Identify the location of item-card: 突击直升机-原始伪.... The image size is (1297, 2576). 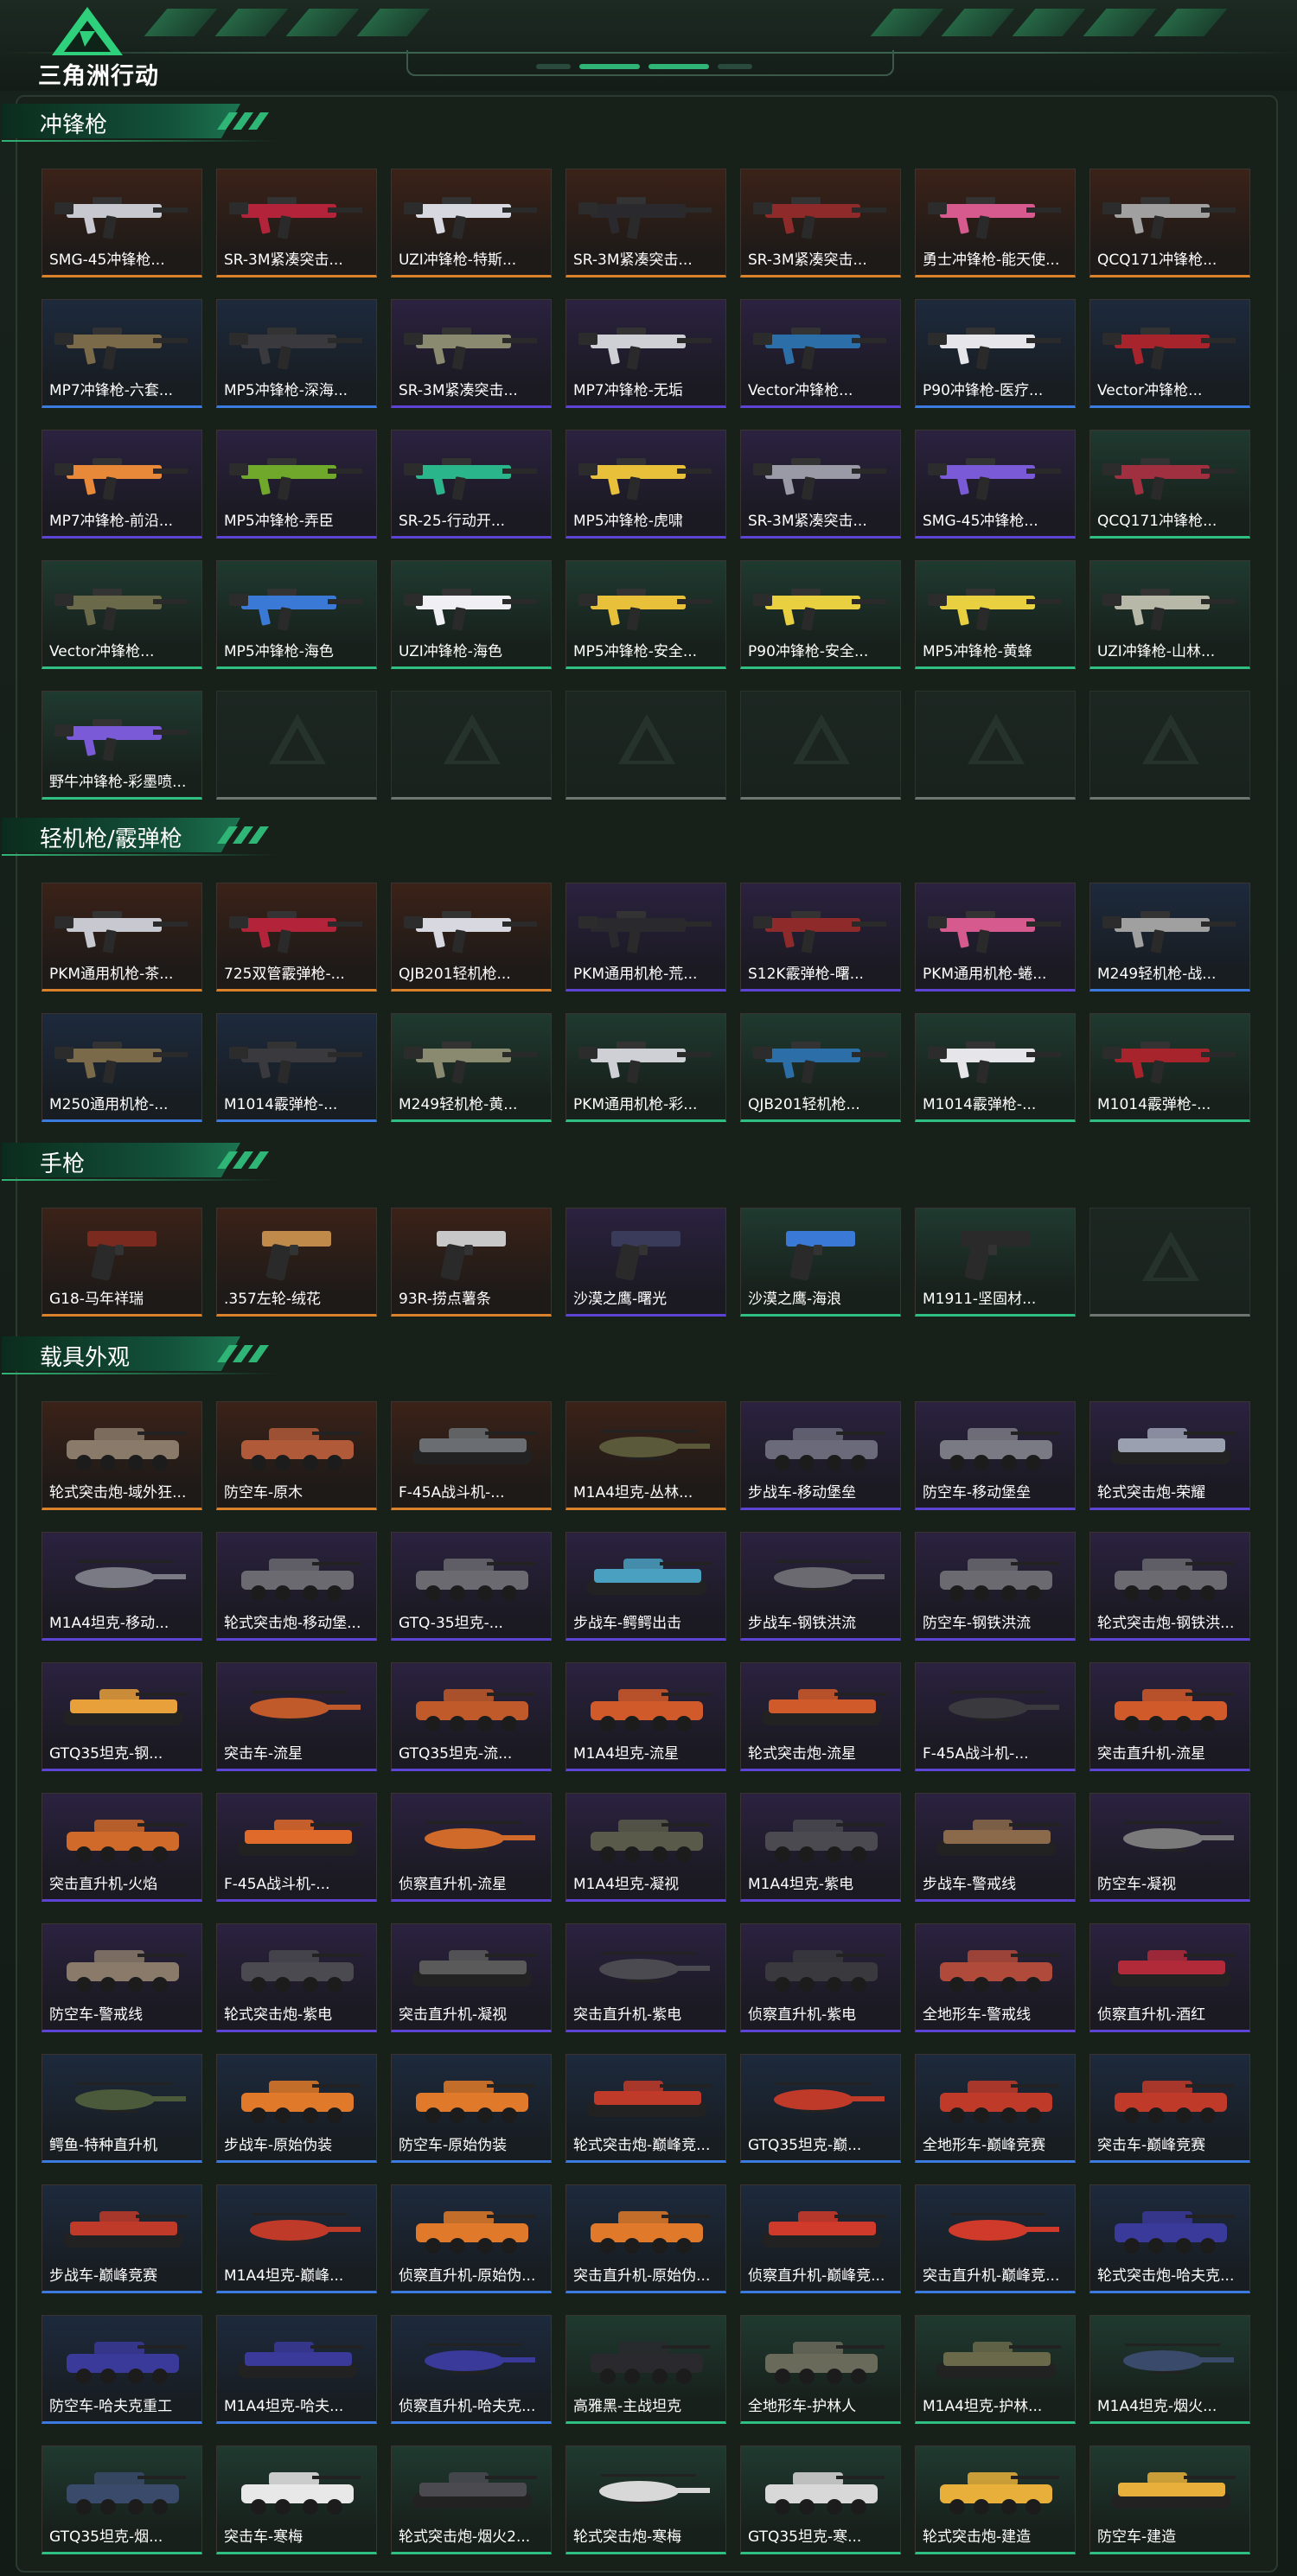
(646, 2238).